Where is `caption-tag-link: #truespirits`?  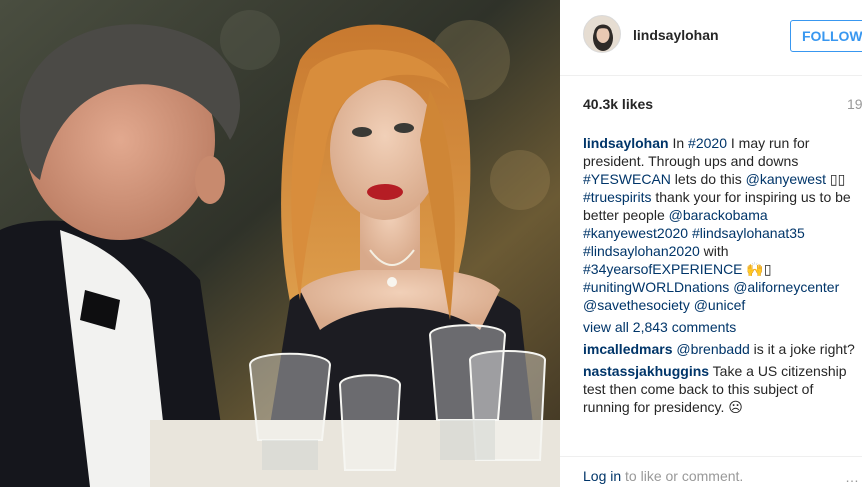
caption-tag-link: #truespirits is located at coordinates (617, 197).